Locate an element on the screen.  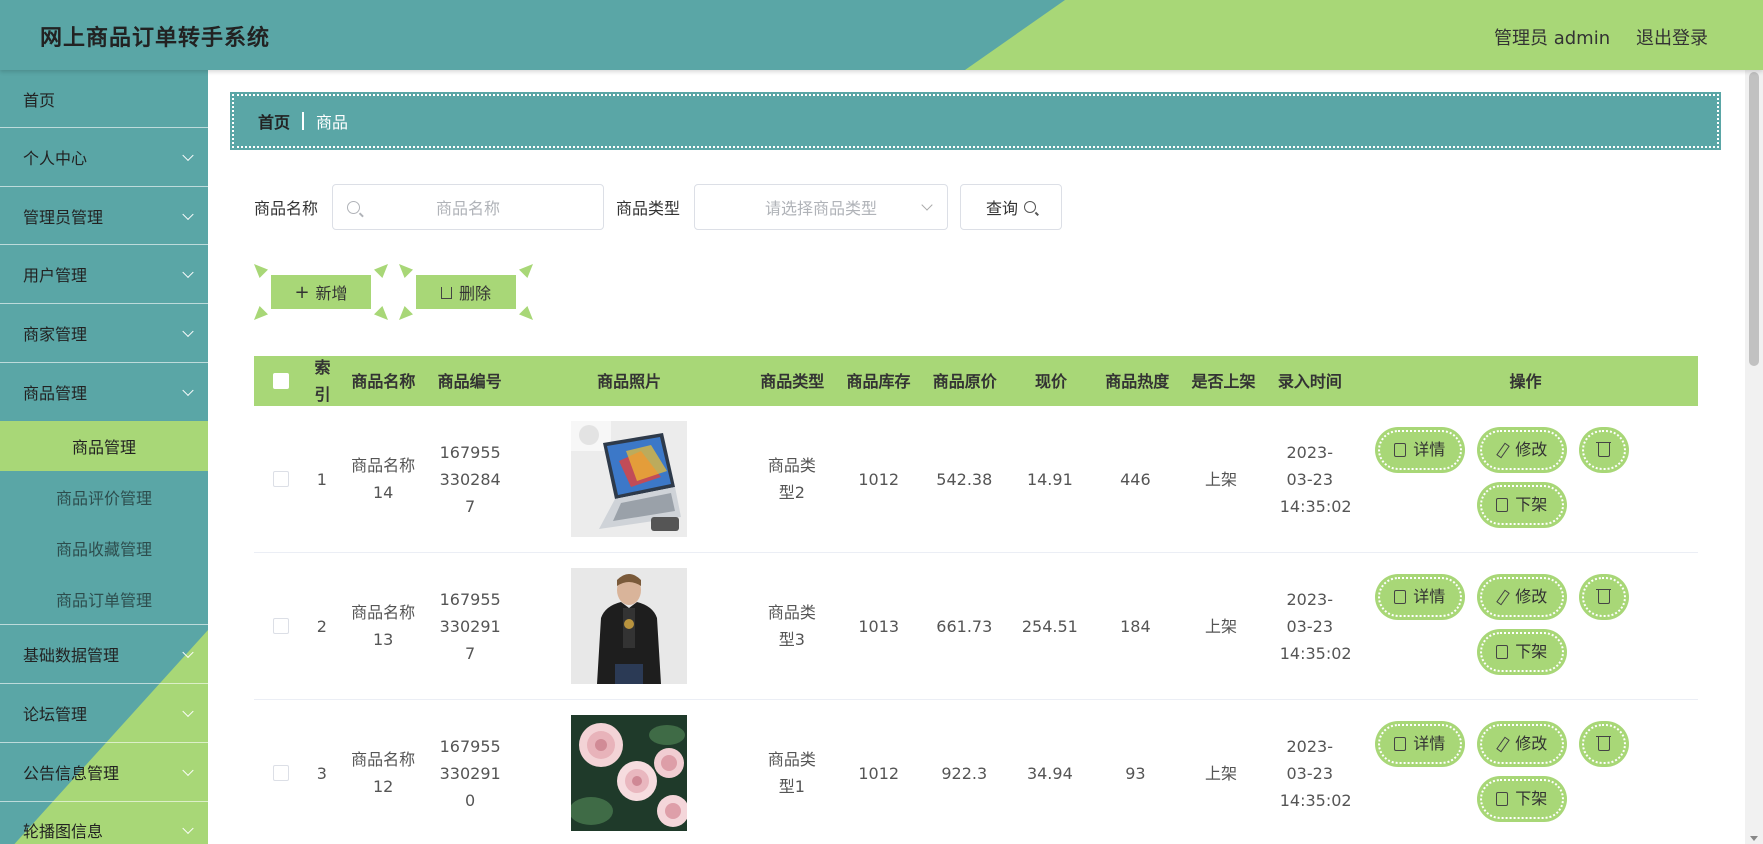
cell-code: 1679553302917 is located at coordinates (470, 626).